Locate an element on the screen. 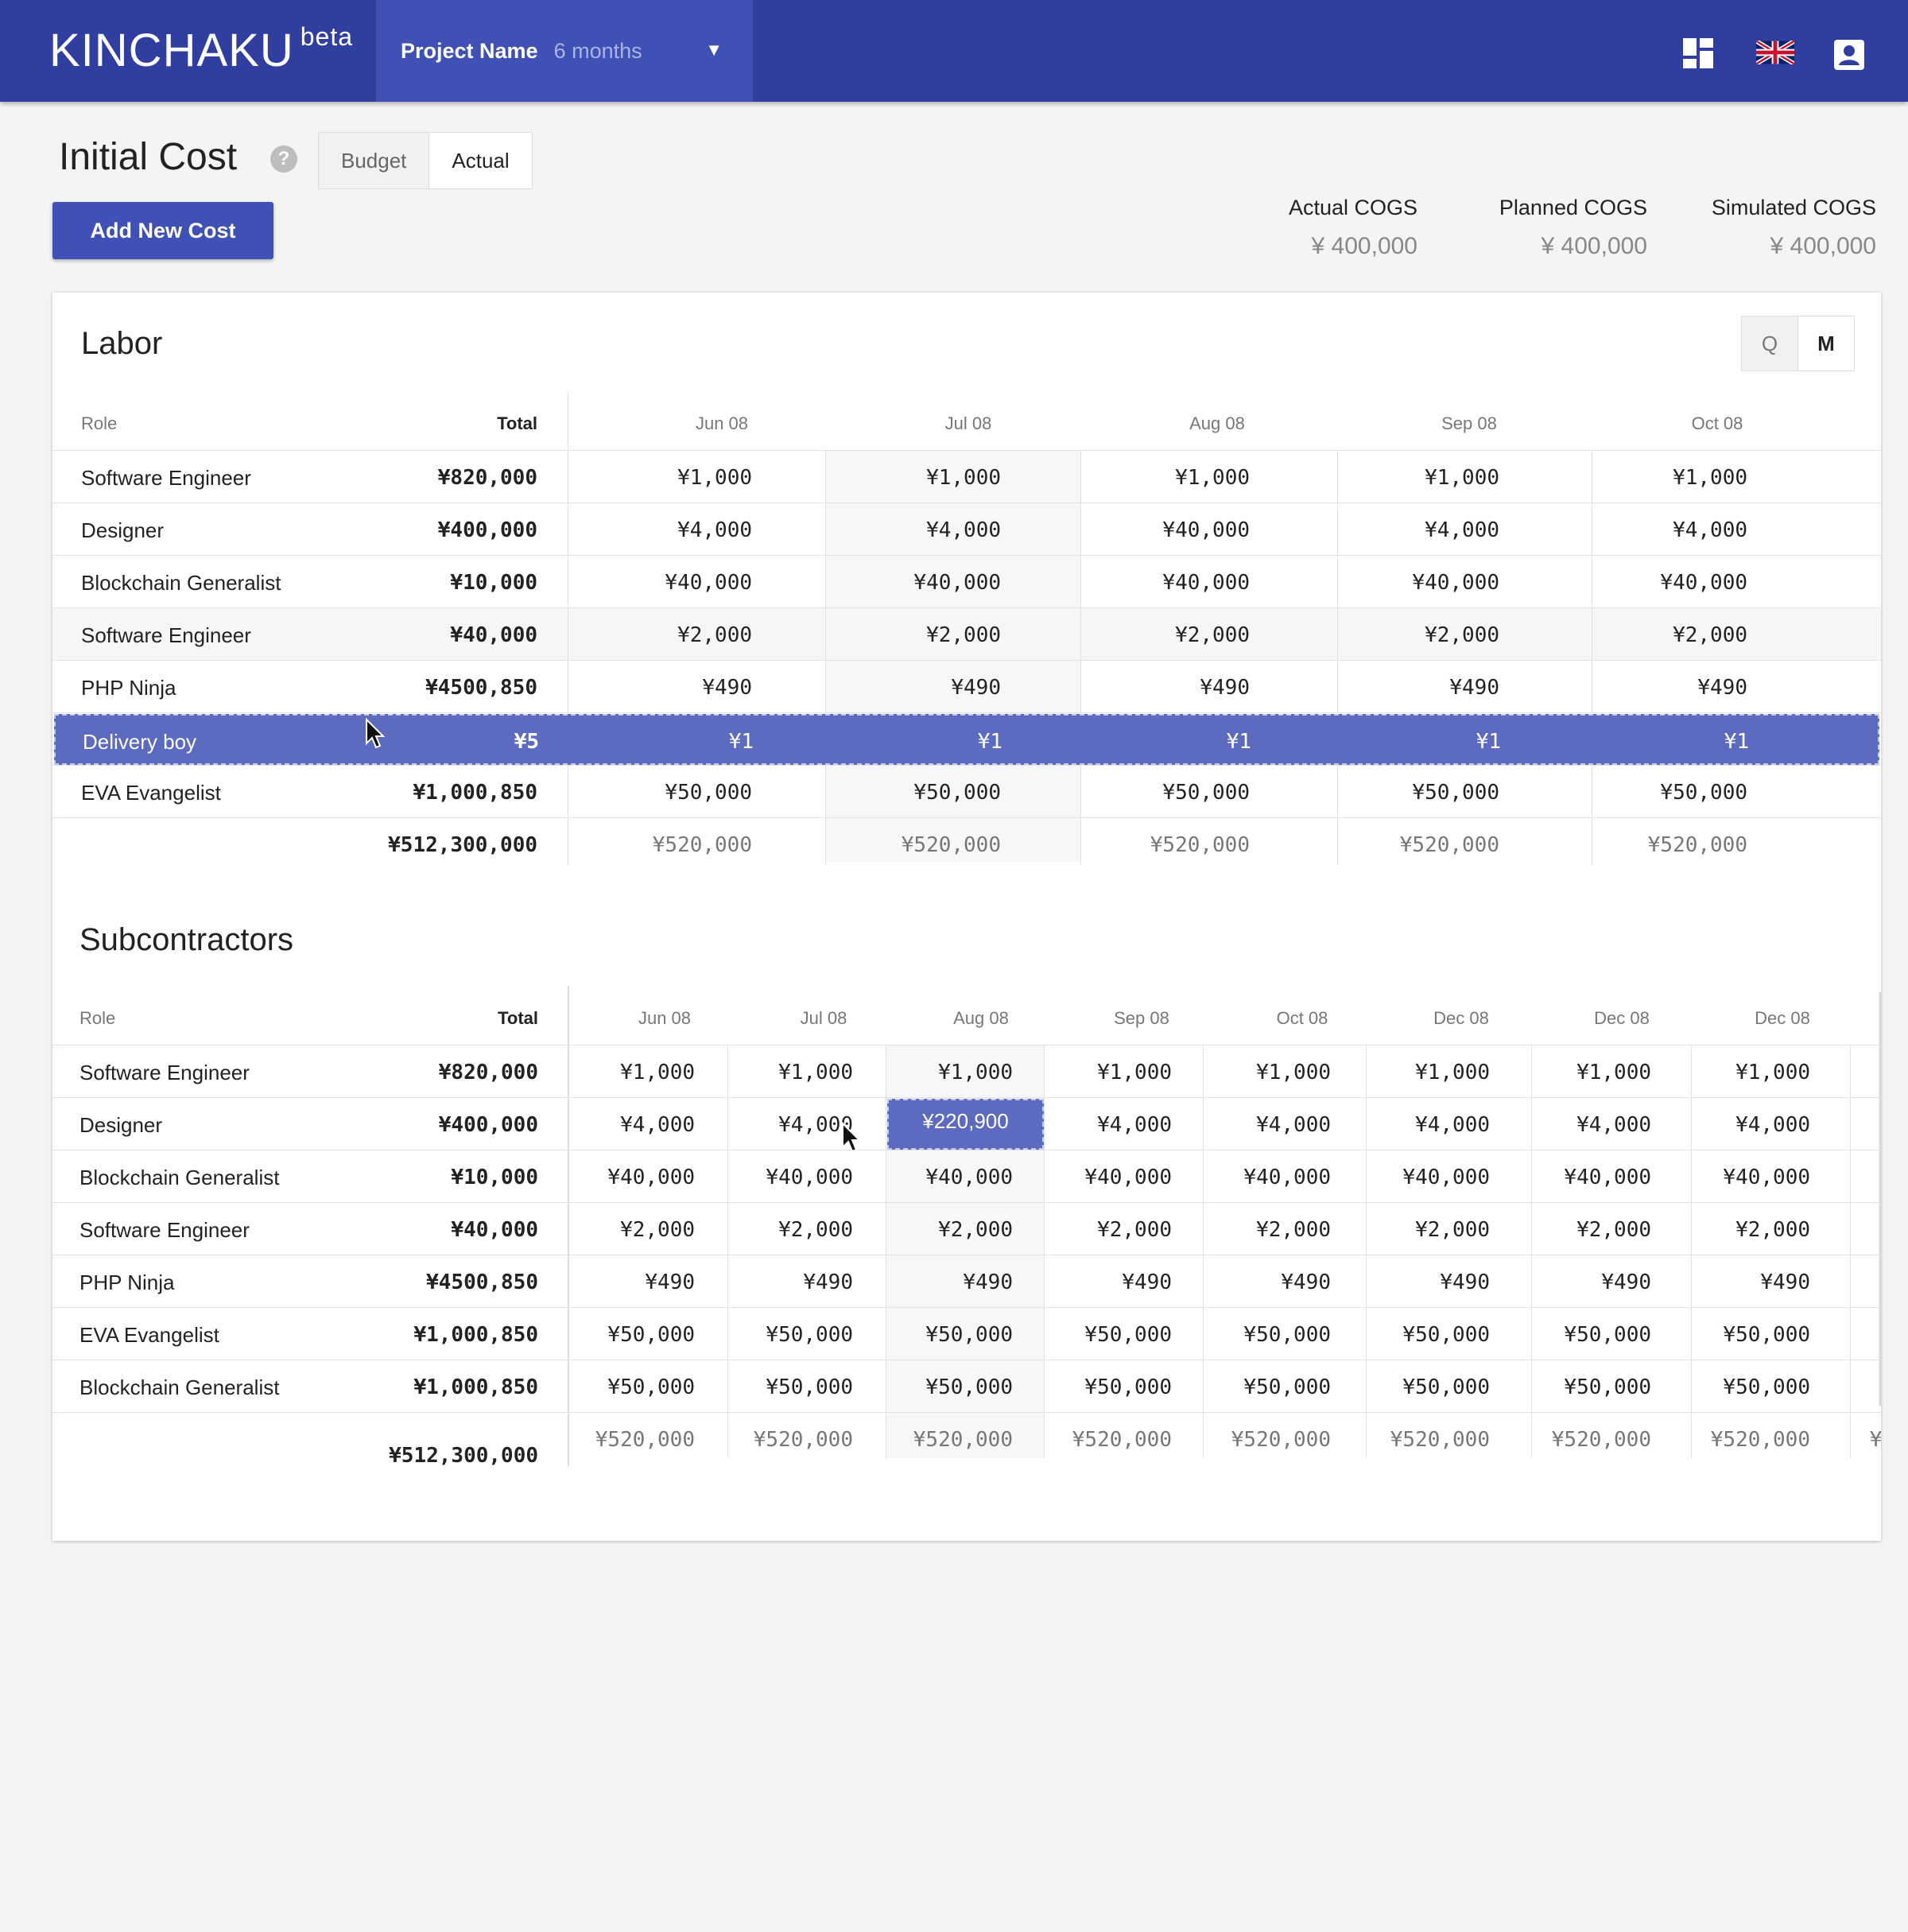 The image size is (1908, 1932). account-icon is located at coordinates (1849, 57).